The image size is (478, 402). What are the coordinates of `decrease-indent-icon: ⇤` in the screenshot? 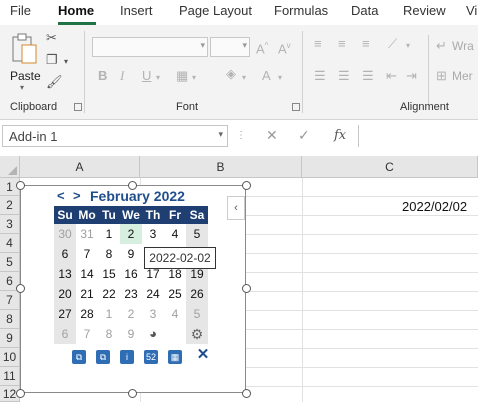 It's located at (391, 76).